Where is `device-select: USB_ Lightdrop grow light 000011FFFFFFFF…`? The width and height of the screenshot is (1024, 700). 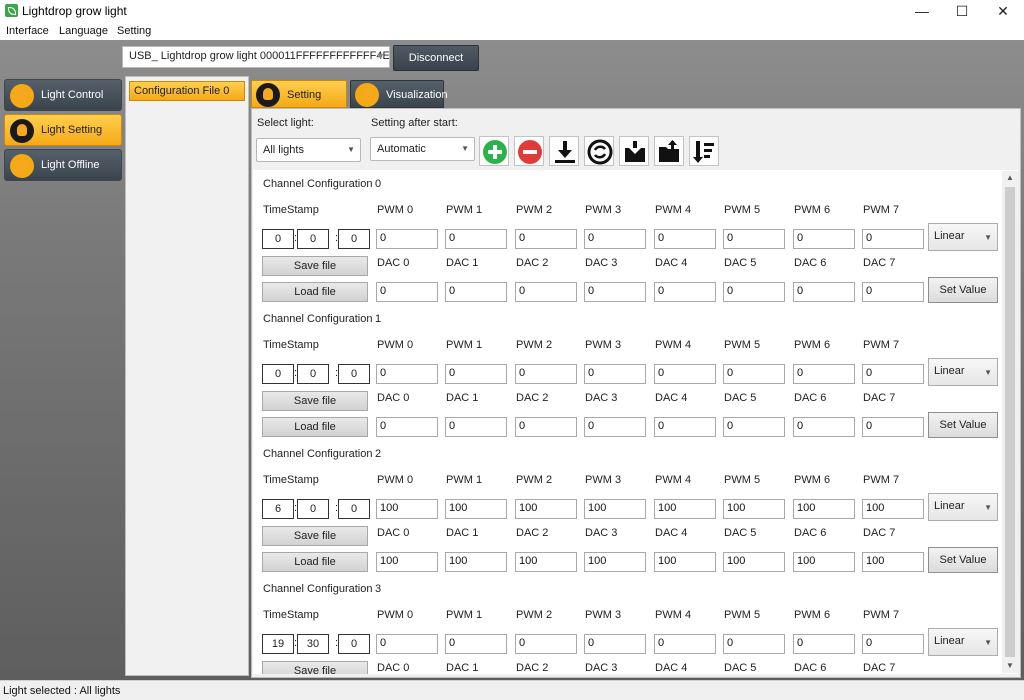 device-select: USB_ Lightdrop grow light 000011FFFFFFFF… is located at coordinates (256, 57).